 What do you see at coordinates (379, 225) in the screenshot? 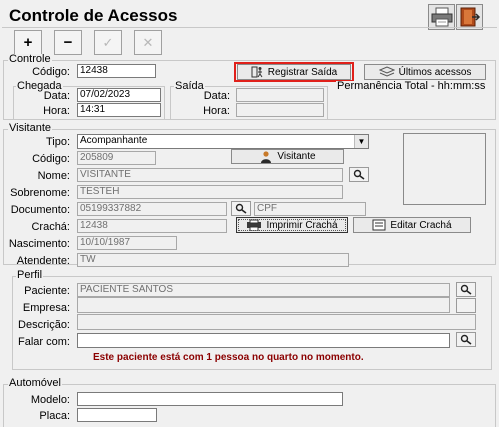
I see `edit-form-icon` at bounding box center [379, 225].